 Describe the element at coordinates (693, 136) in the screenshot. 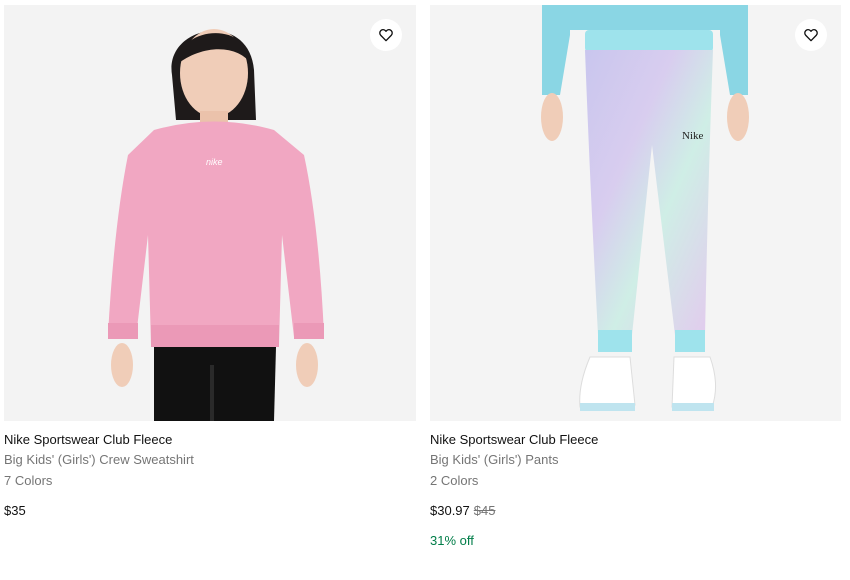

I see `svg-text: Nike` at that location.